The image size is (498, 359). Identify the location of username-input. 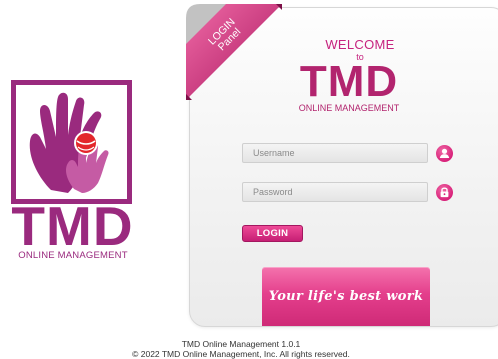
(335, 153).